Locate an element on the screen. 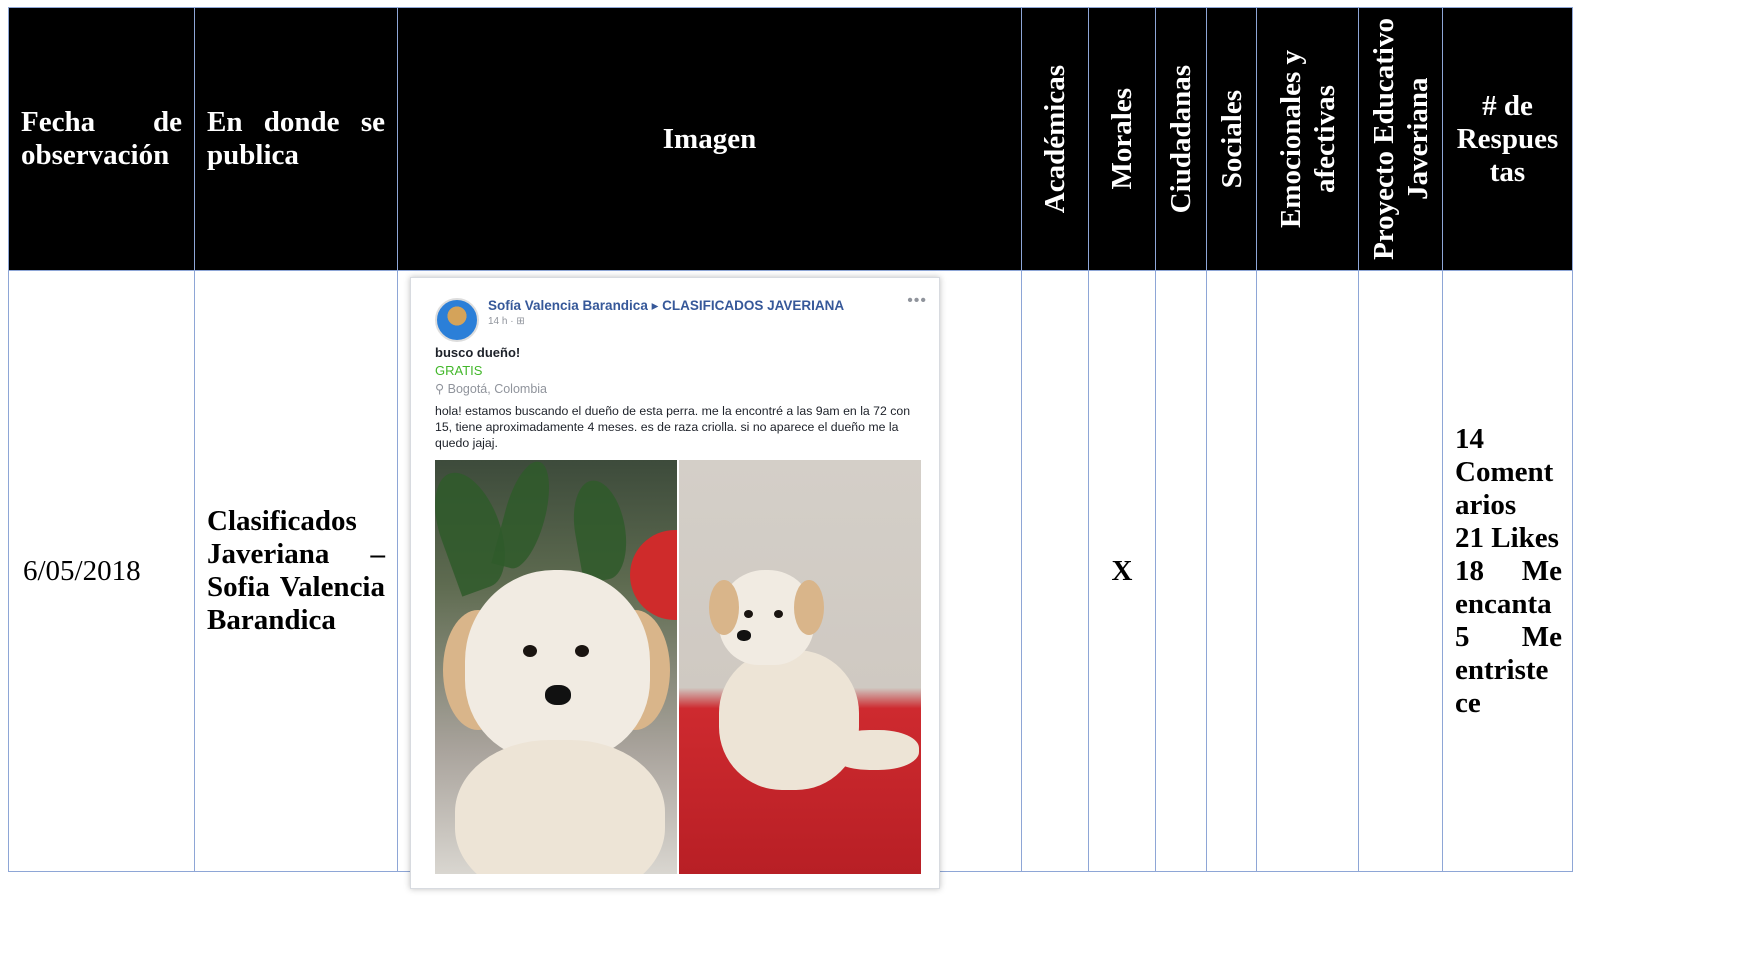 This screenshot has height=978, width=1756. header-academicas: Académicas is located at coordinates (1055, 139).